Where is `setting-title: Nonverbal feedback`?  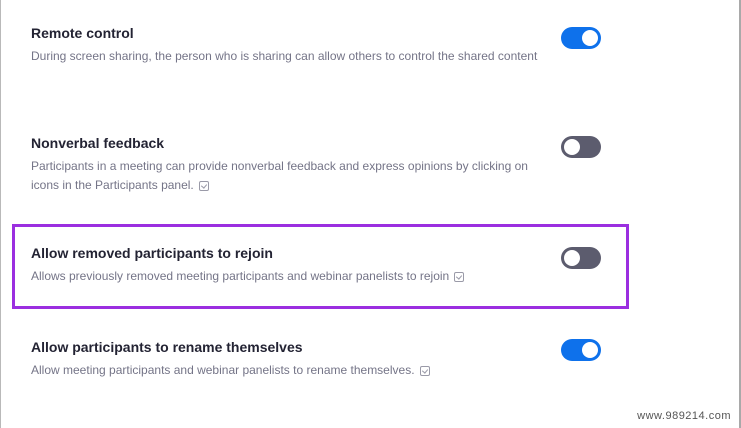
setting-title: Nonverbal feedback is located at coordinates (98, 143).